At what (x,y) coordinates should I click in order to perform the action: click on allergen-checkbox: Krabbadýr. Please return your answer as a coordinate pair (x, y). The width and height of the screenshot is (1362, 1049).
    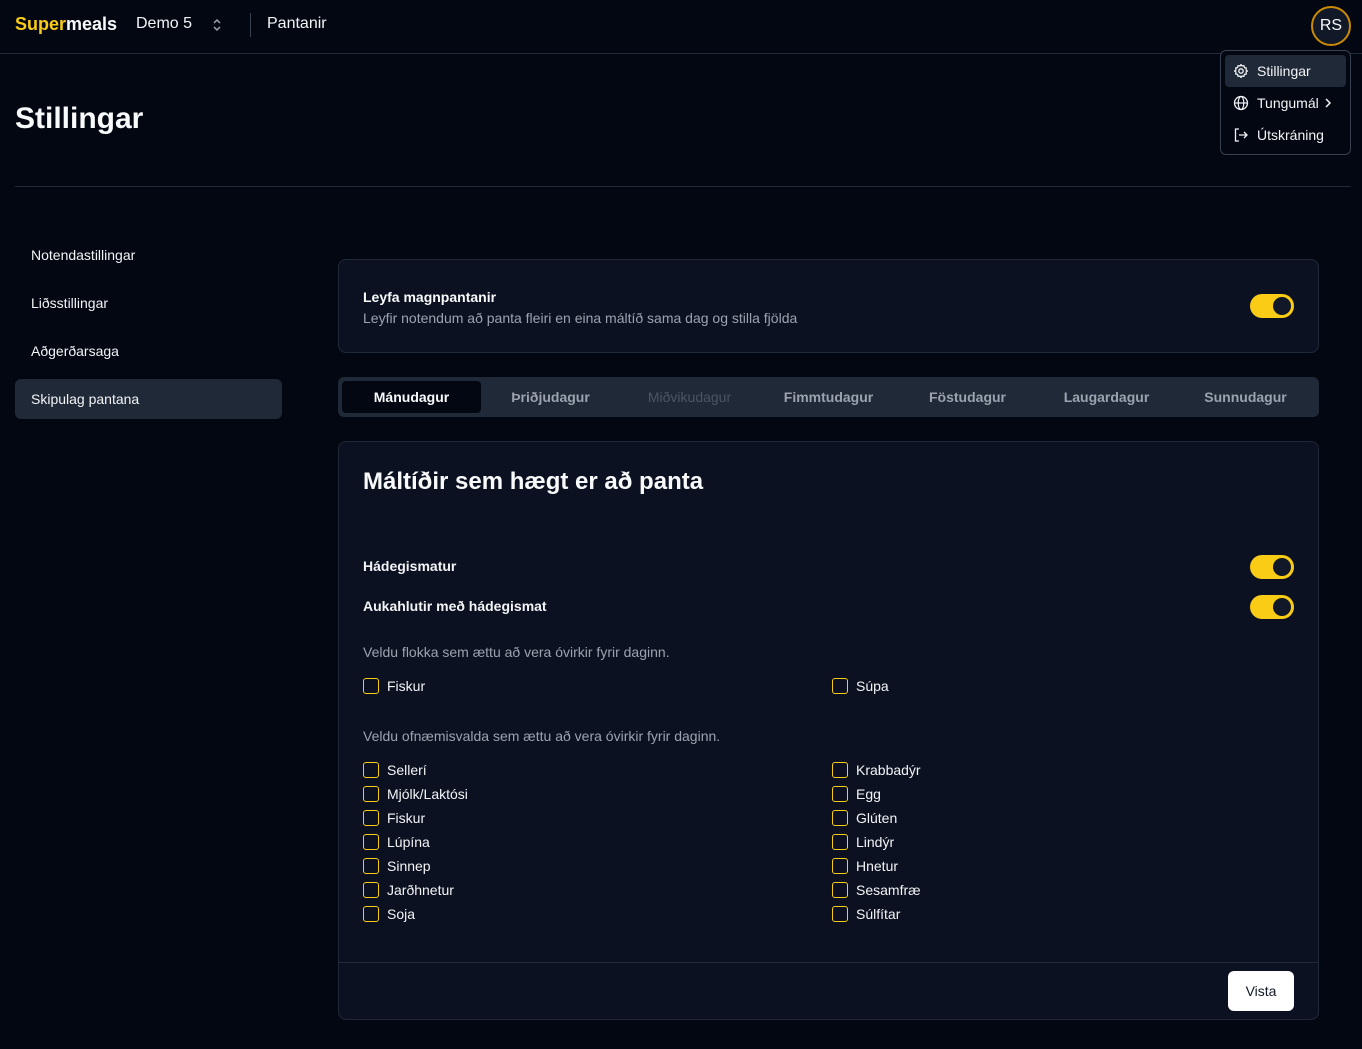
    Looking at the image, I should click on (876, 770).